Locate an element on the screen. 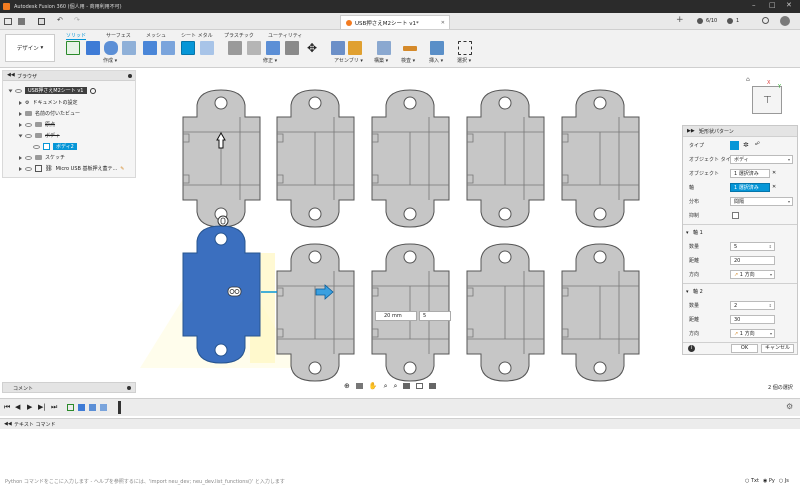  browser-pin-icon is located at coordinates (130, 76).